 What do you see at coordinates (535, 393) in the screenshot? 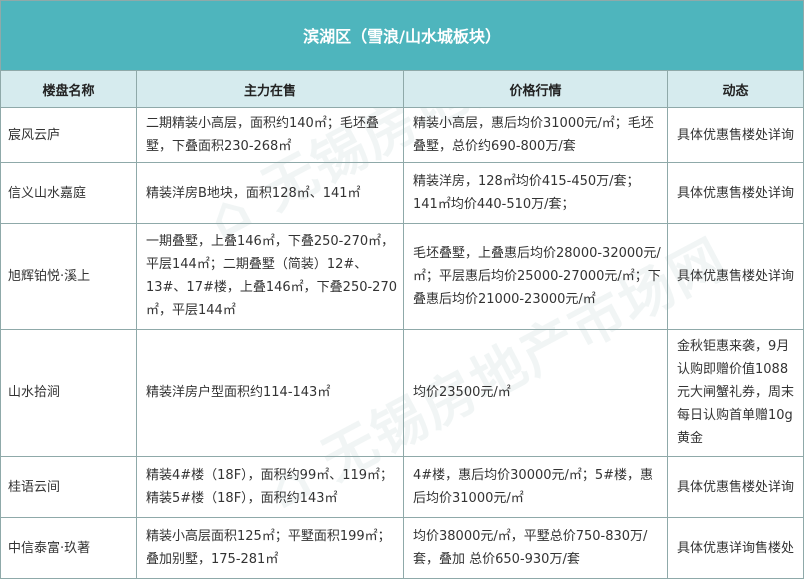
I see `price-info: 均价23500元/㎡` at bounding box center [535, 393].